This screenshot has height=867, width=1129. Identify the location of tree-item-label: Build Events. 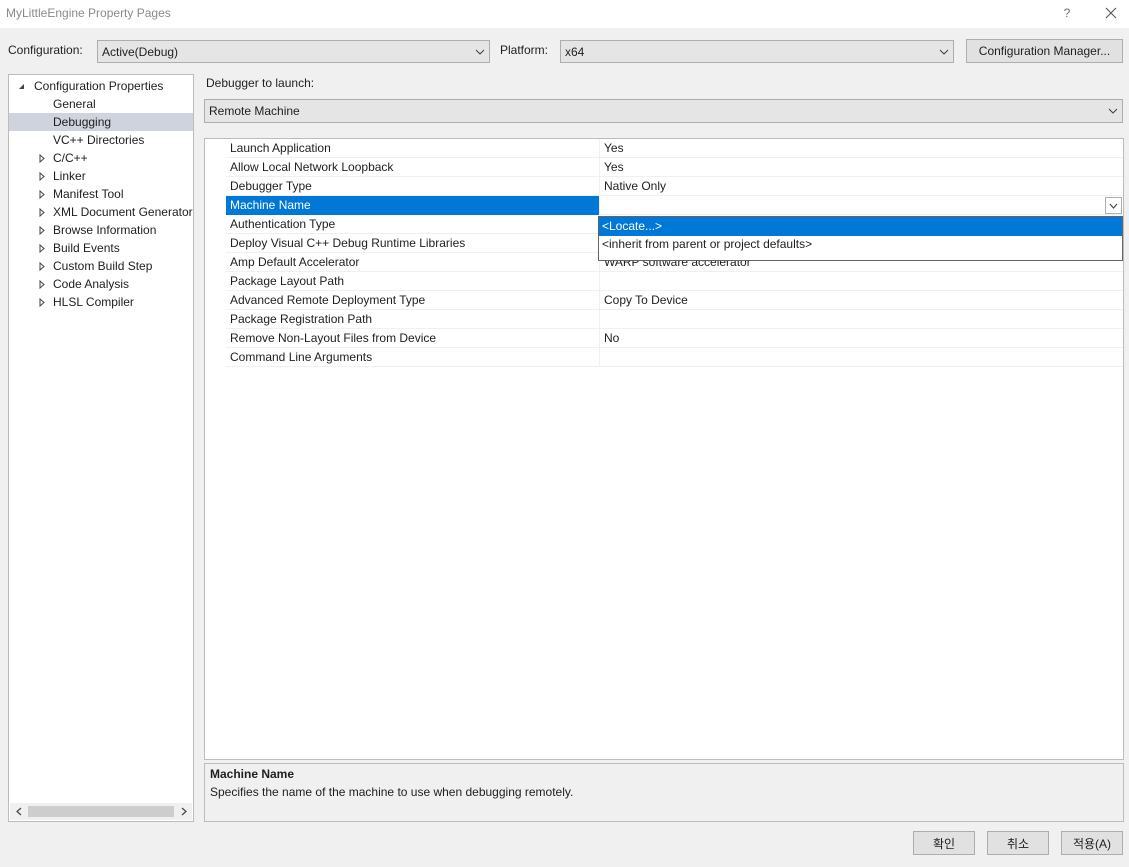
(86, 248).